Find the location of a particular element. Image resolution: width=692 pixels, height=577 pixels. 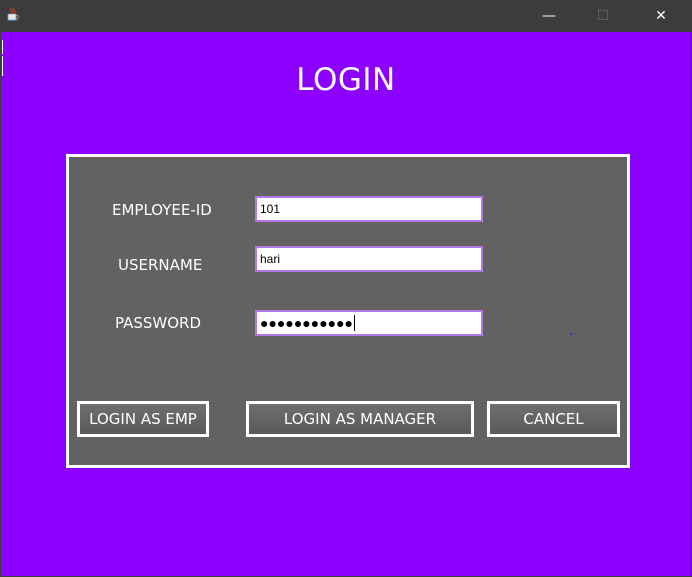

cancel-label: CANCEL is located at coordinates (553, 419).